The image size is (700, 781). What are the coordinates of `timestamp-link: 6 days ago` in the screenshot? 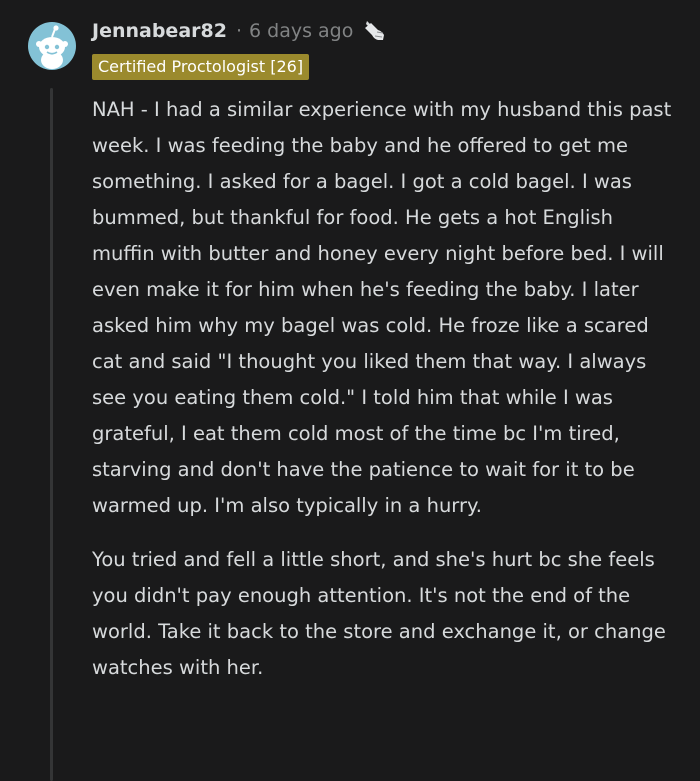 It's located at (301, 31).